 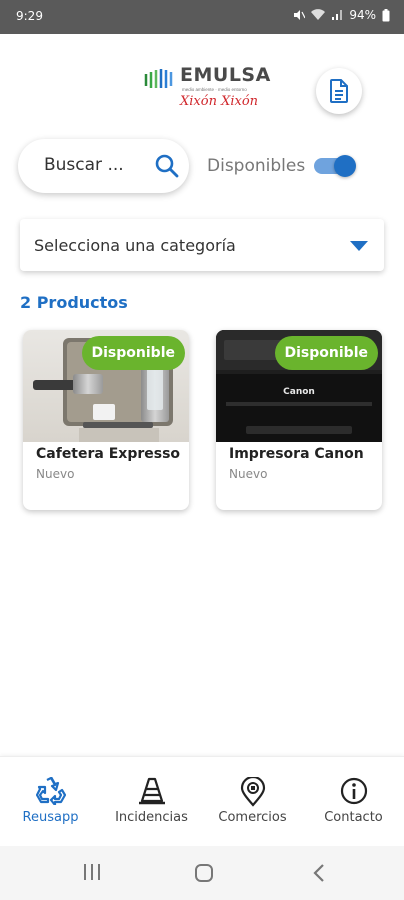 I want to click on printer-brand-text: Canon, so click(x=299, y=392).